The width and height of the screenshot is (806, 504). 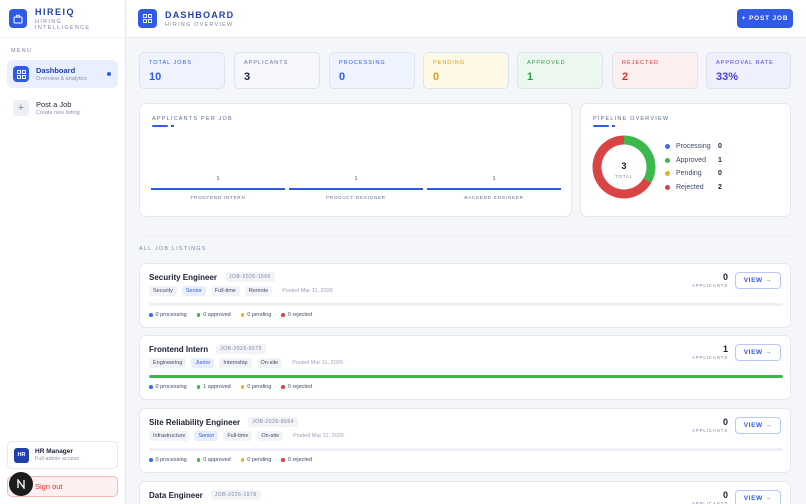 I want to click on briefcase-icon, so click(x=18, y=18).